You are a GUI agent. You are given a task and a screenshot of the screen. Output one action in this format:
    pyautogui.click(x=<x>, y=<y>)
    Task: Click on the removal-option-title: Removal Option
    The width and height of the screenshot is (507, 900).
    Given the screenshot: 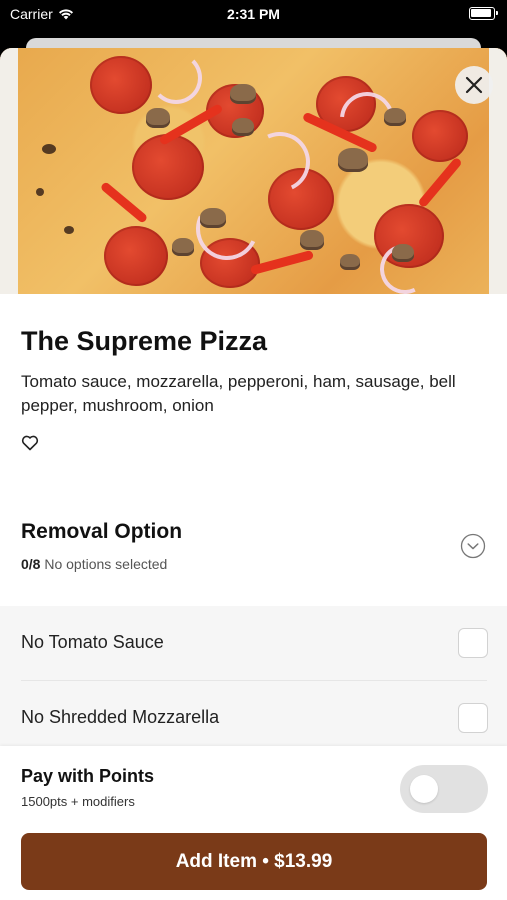 What is the action you would take?
    pyautogui.click(x=102, y=531)
    